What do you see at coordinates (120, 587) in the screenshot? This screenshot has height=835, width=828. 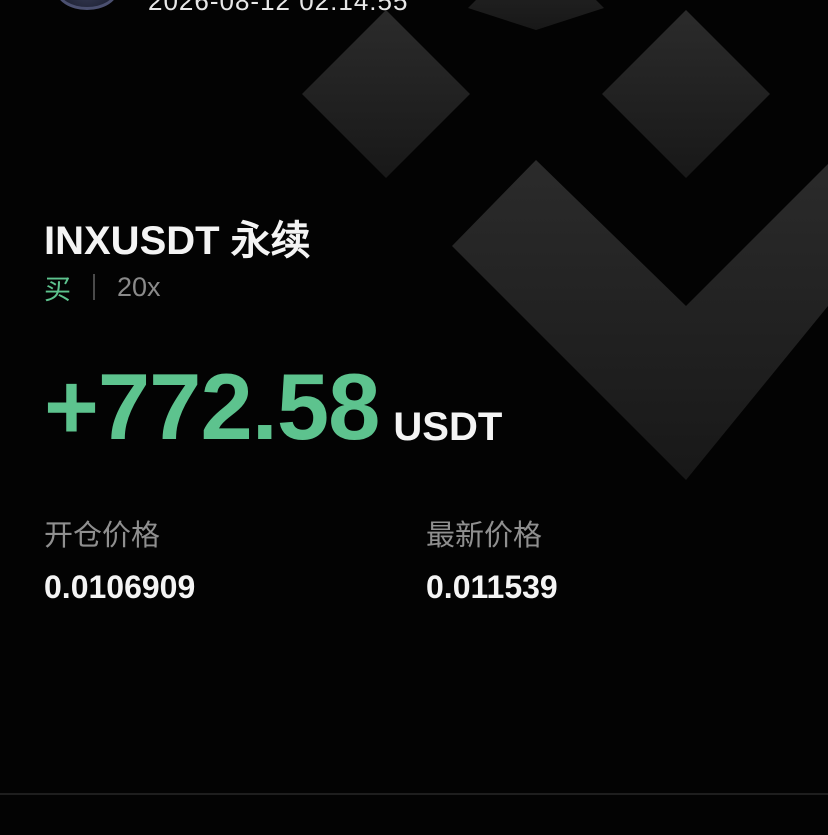 I see `entry-price-value: 0.0106909` at bounding box center [120, 587].